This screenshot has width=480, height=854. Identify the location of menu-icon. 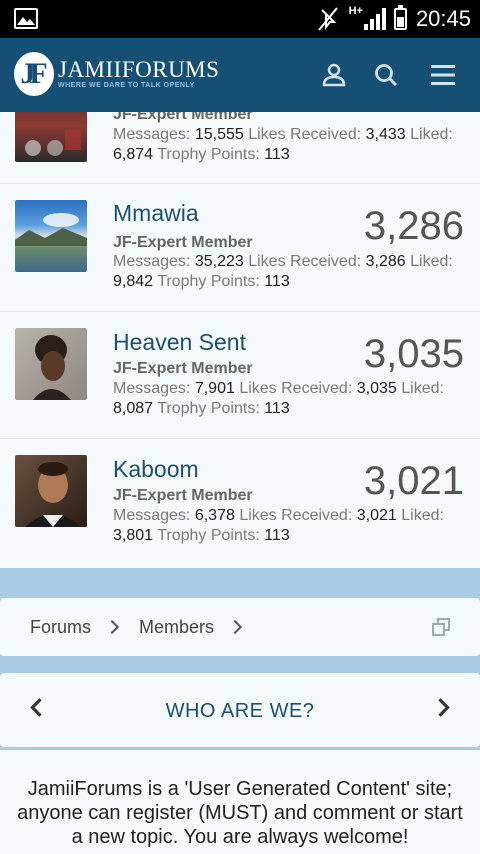
(443, 75).